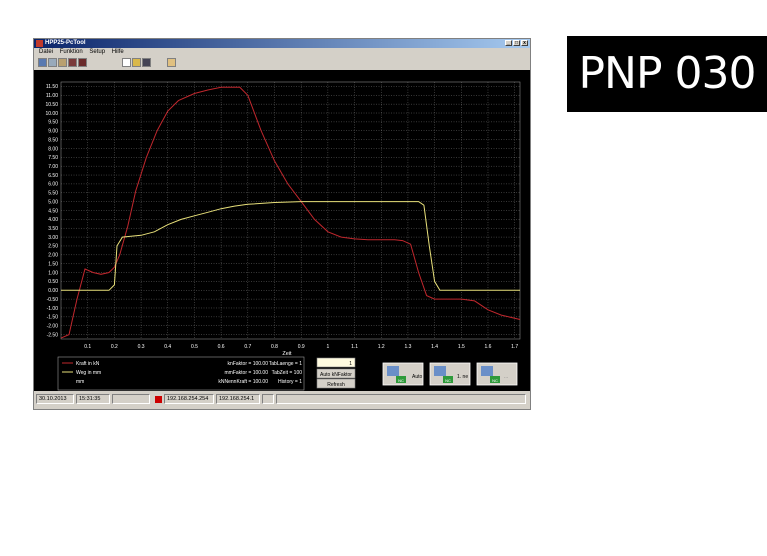  Describe the element at coordinates (189, 399) in the screenshot. I see `status-ip-1: 192.168.254.254` at that location.